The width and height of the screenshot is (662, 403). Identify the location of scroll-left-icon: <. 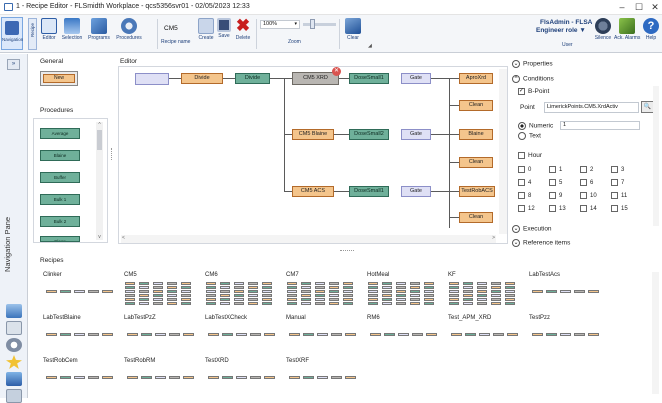
(123, 238).